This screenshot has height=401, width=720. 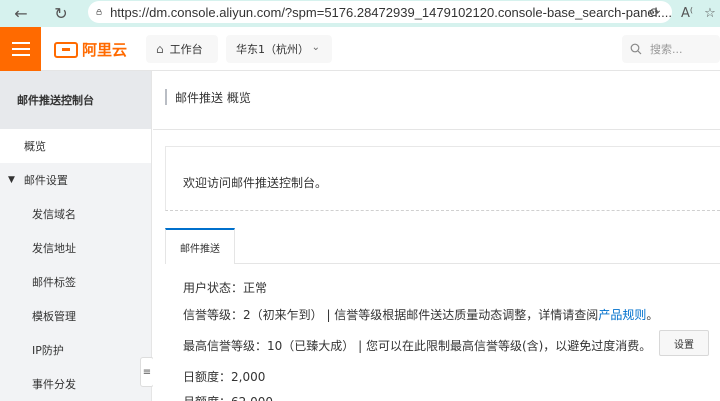 I want to click on chevron-down-icon: ⌄, so click(x=315, y=47).